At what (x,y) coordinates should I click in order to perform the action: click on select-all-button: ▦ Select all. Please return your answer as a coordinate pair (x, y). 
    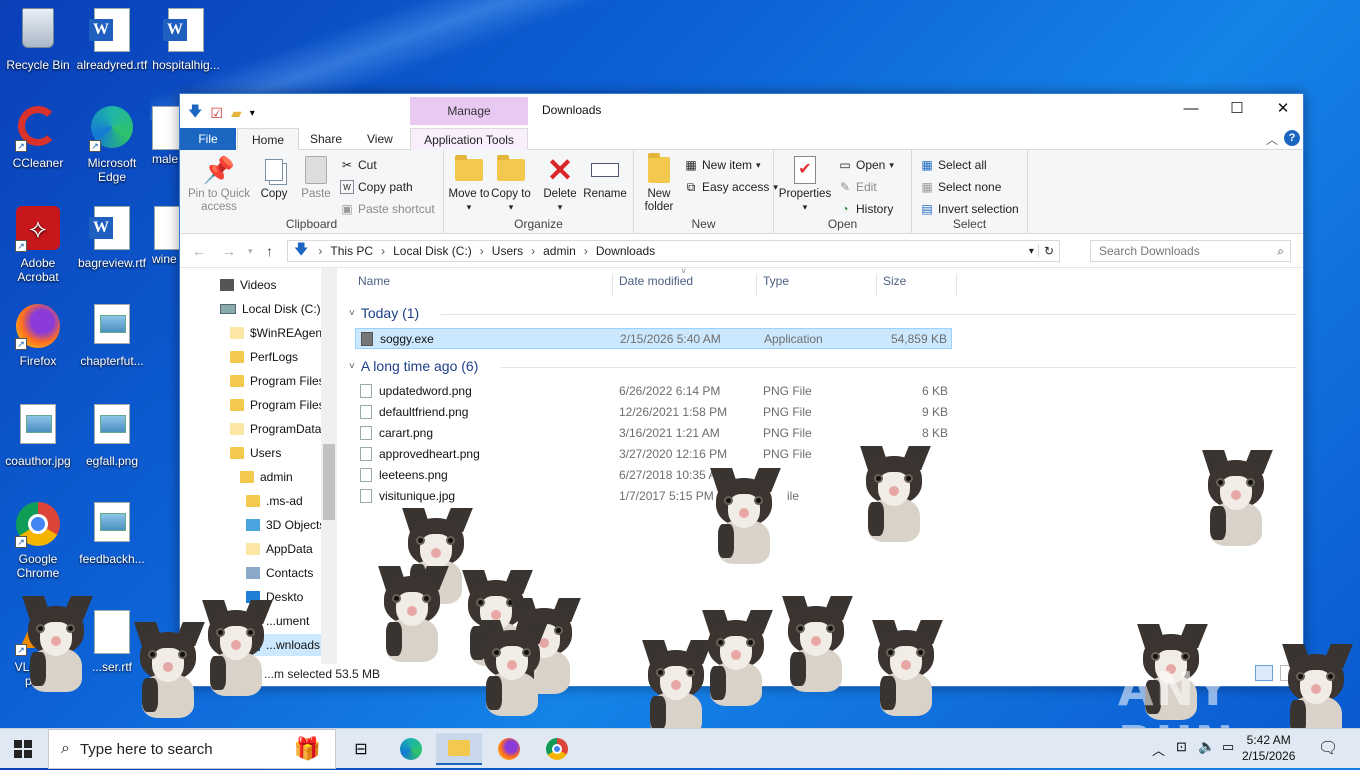
    Looking at the image, I should click on (953, 165).